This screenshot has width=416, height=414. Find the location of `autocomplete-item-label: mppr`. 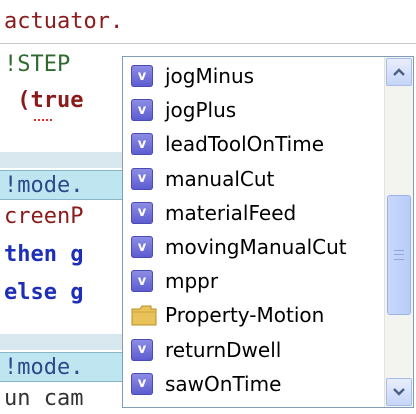

autocomplete-item-label: mppr is located at coordinates (192, 281).